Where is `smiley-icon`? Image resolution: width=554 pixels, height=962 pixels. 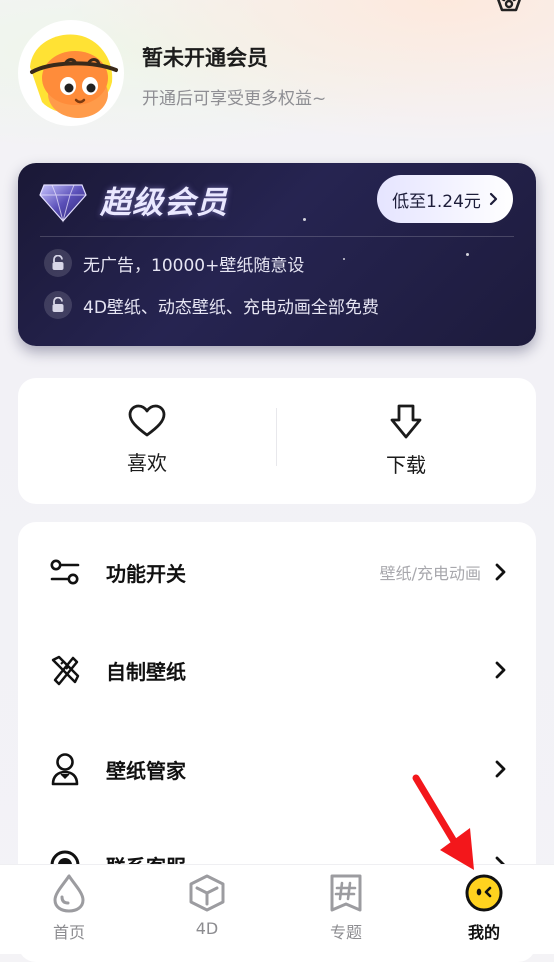
smiley-icon is located at coordinates (484, 893).